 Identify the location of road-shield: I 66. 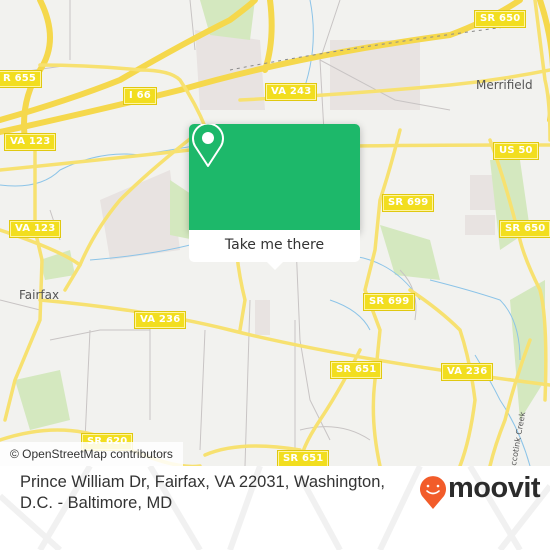
(140, 96).